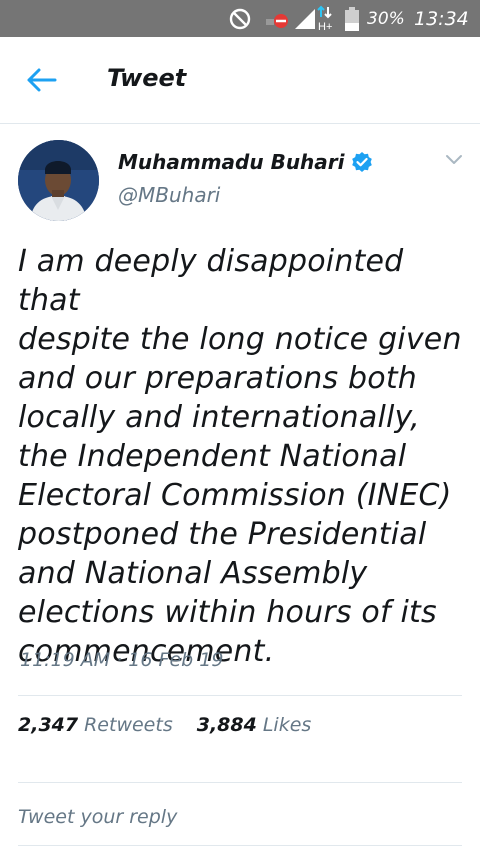 This screenshot has height=854, width=480. I want to click on author-handle: @MBuhari, so click(169, 195).